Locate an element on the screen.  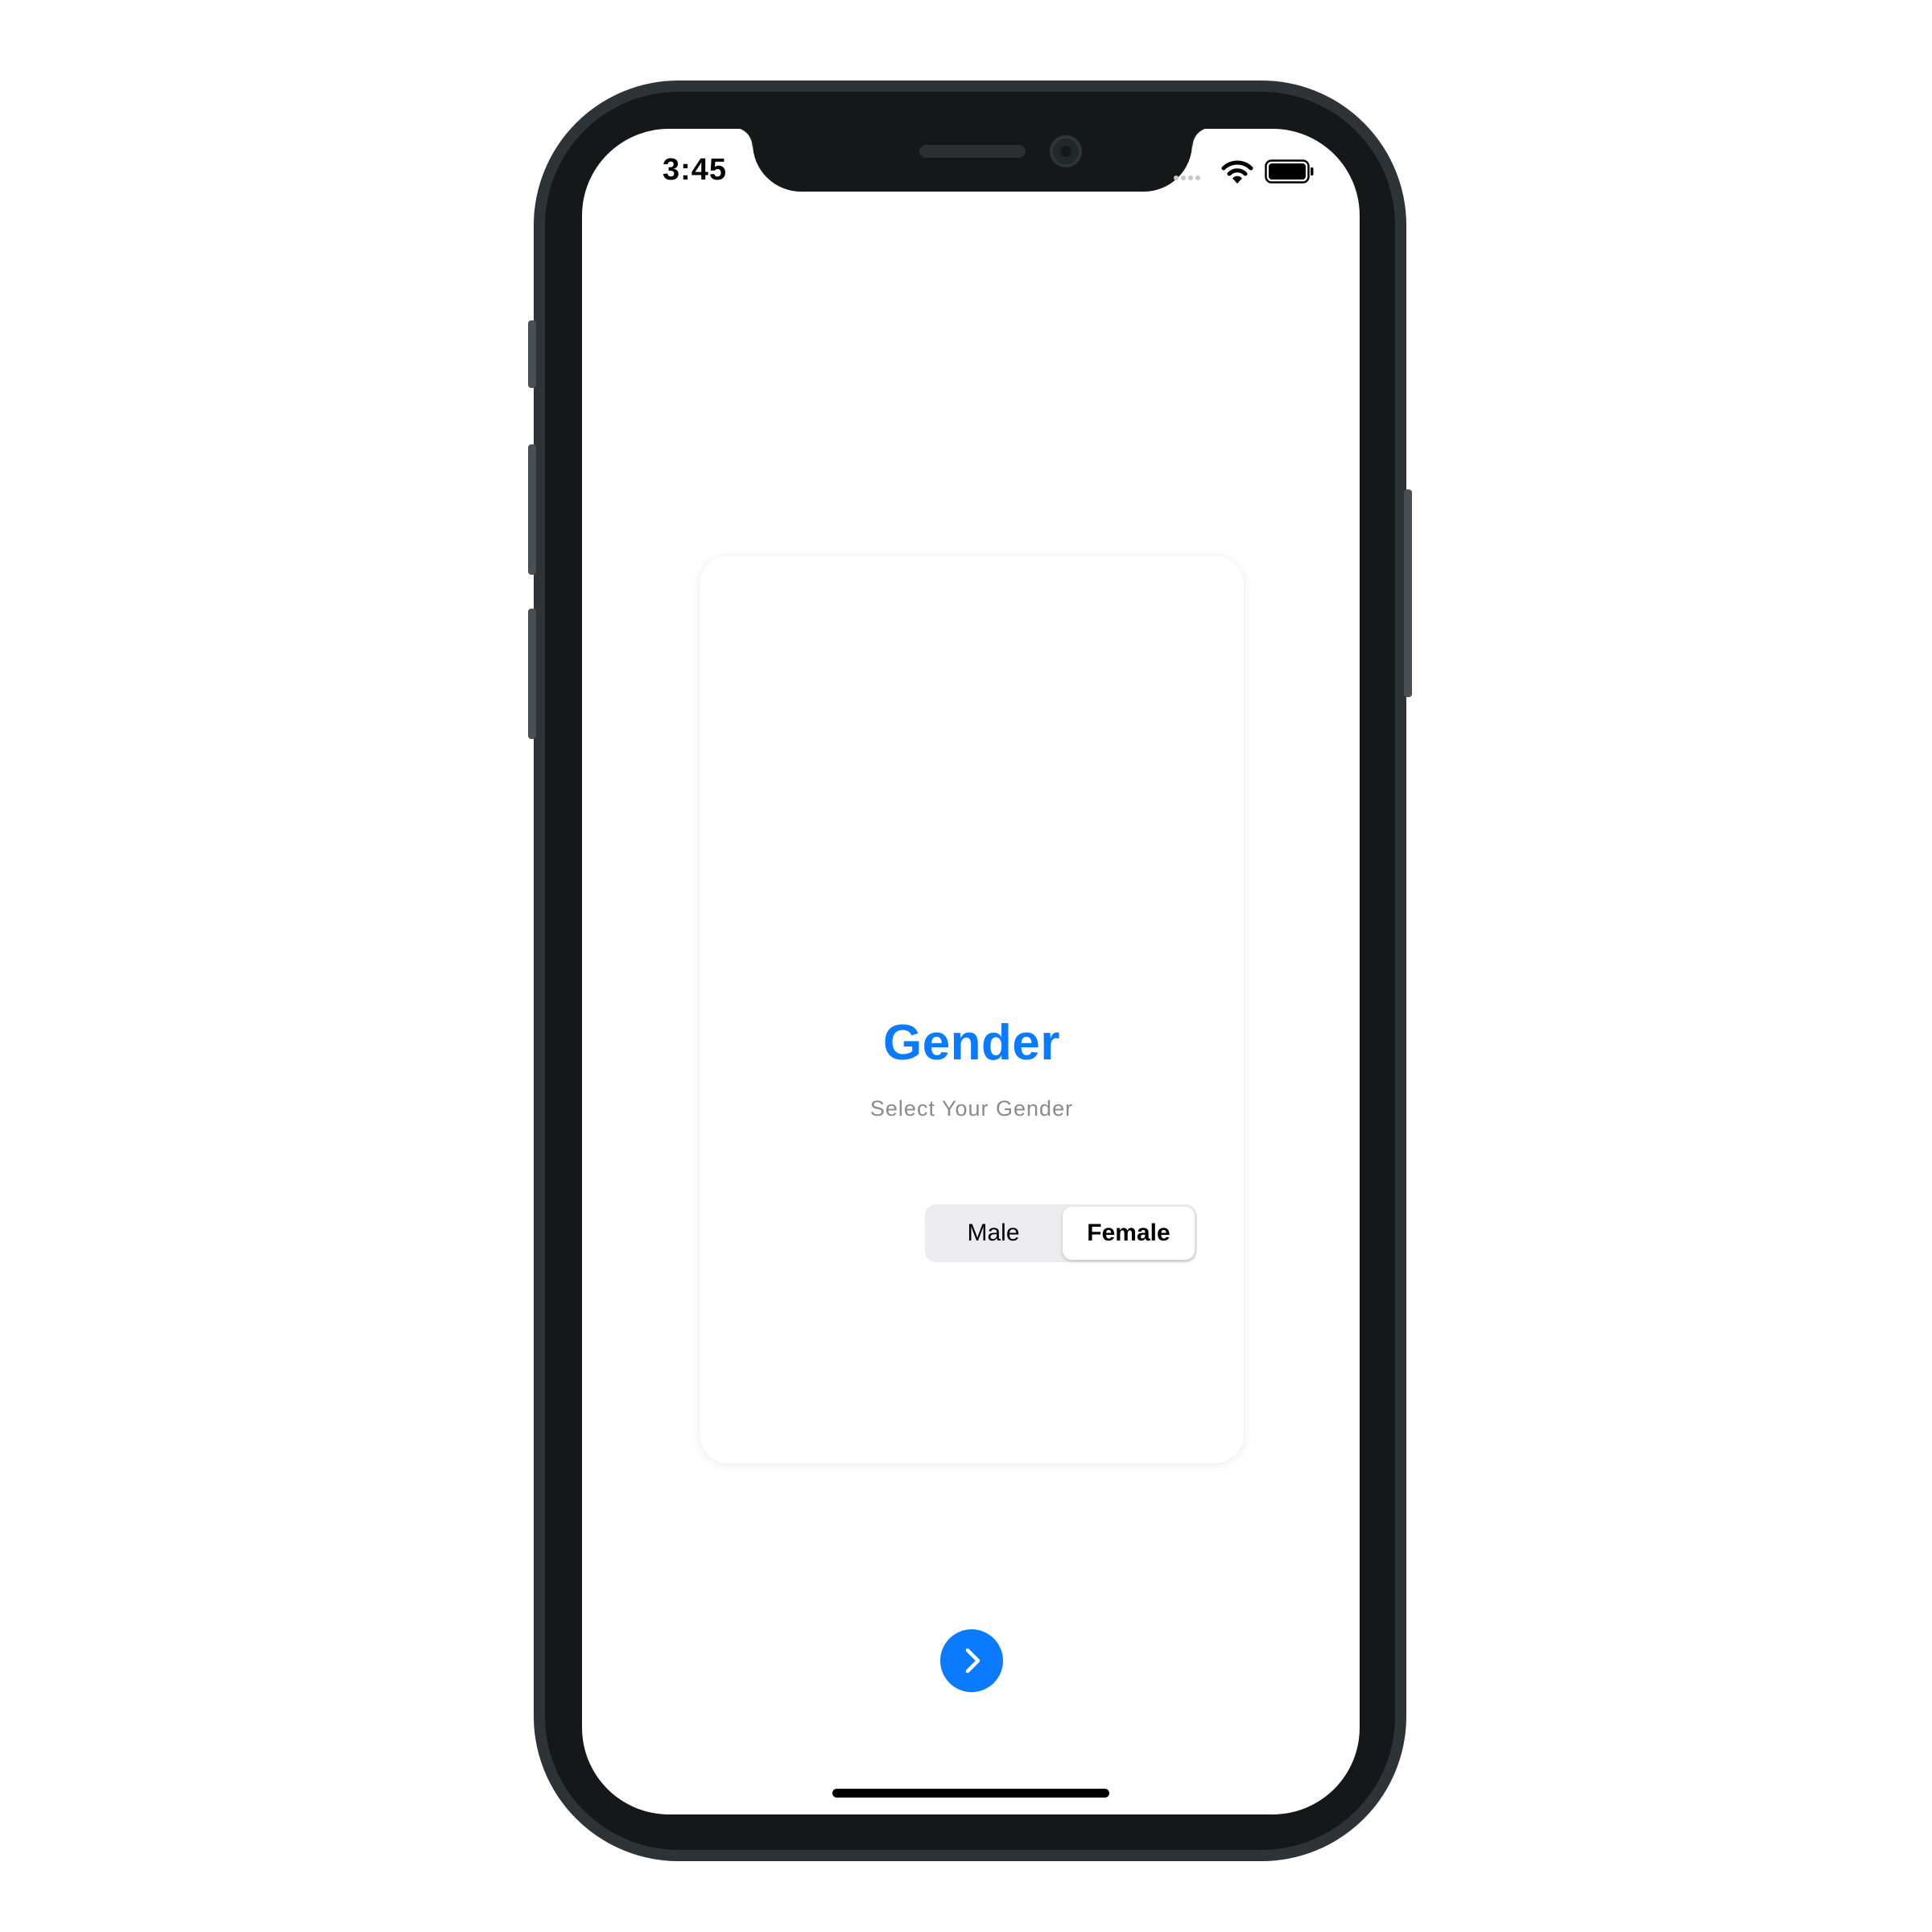
volume-down-button is located at coordinates (532, 674).